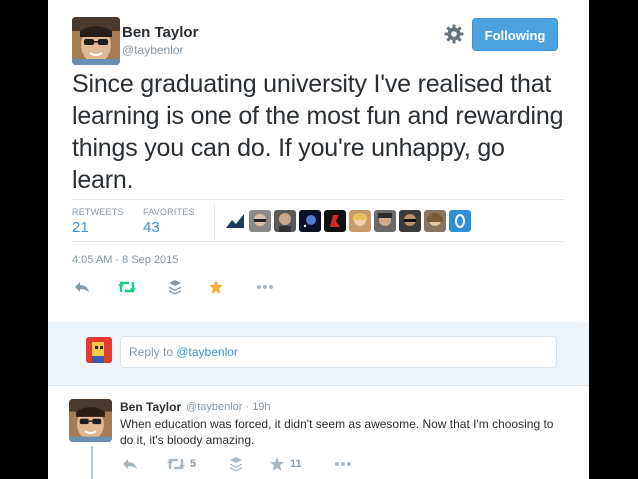 The width and height of the screenshot is (638, 479). I want to click on favoriter-avatars, so click(347, 221).